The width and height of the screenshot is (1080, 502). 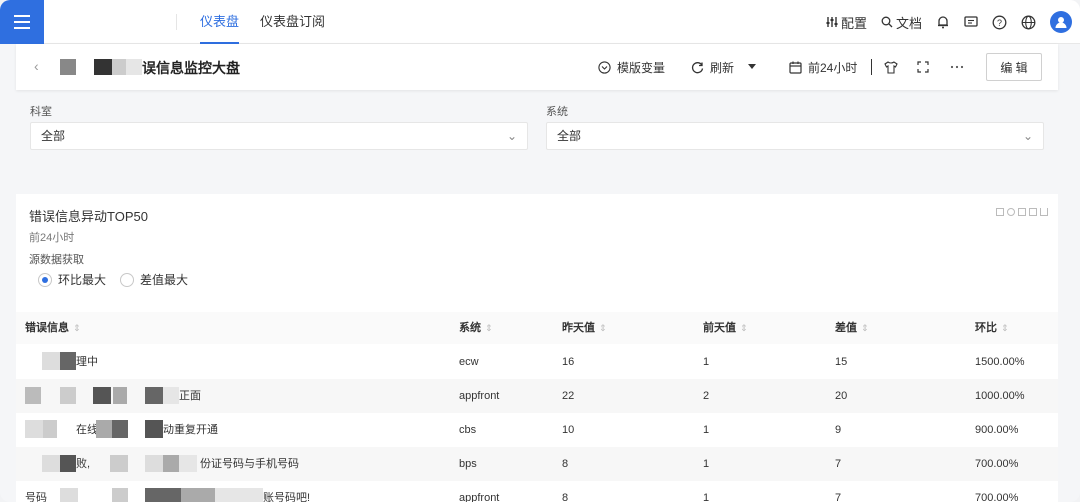 I want to click on dashboard-title: 误信息监控大盘, so click(x=191, y=68).